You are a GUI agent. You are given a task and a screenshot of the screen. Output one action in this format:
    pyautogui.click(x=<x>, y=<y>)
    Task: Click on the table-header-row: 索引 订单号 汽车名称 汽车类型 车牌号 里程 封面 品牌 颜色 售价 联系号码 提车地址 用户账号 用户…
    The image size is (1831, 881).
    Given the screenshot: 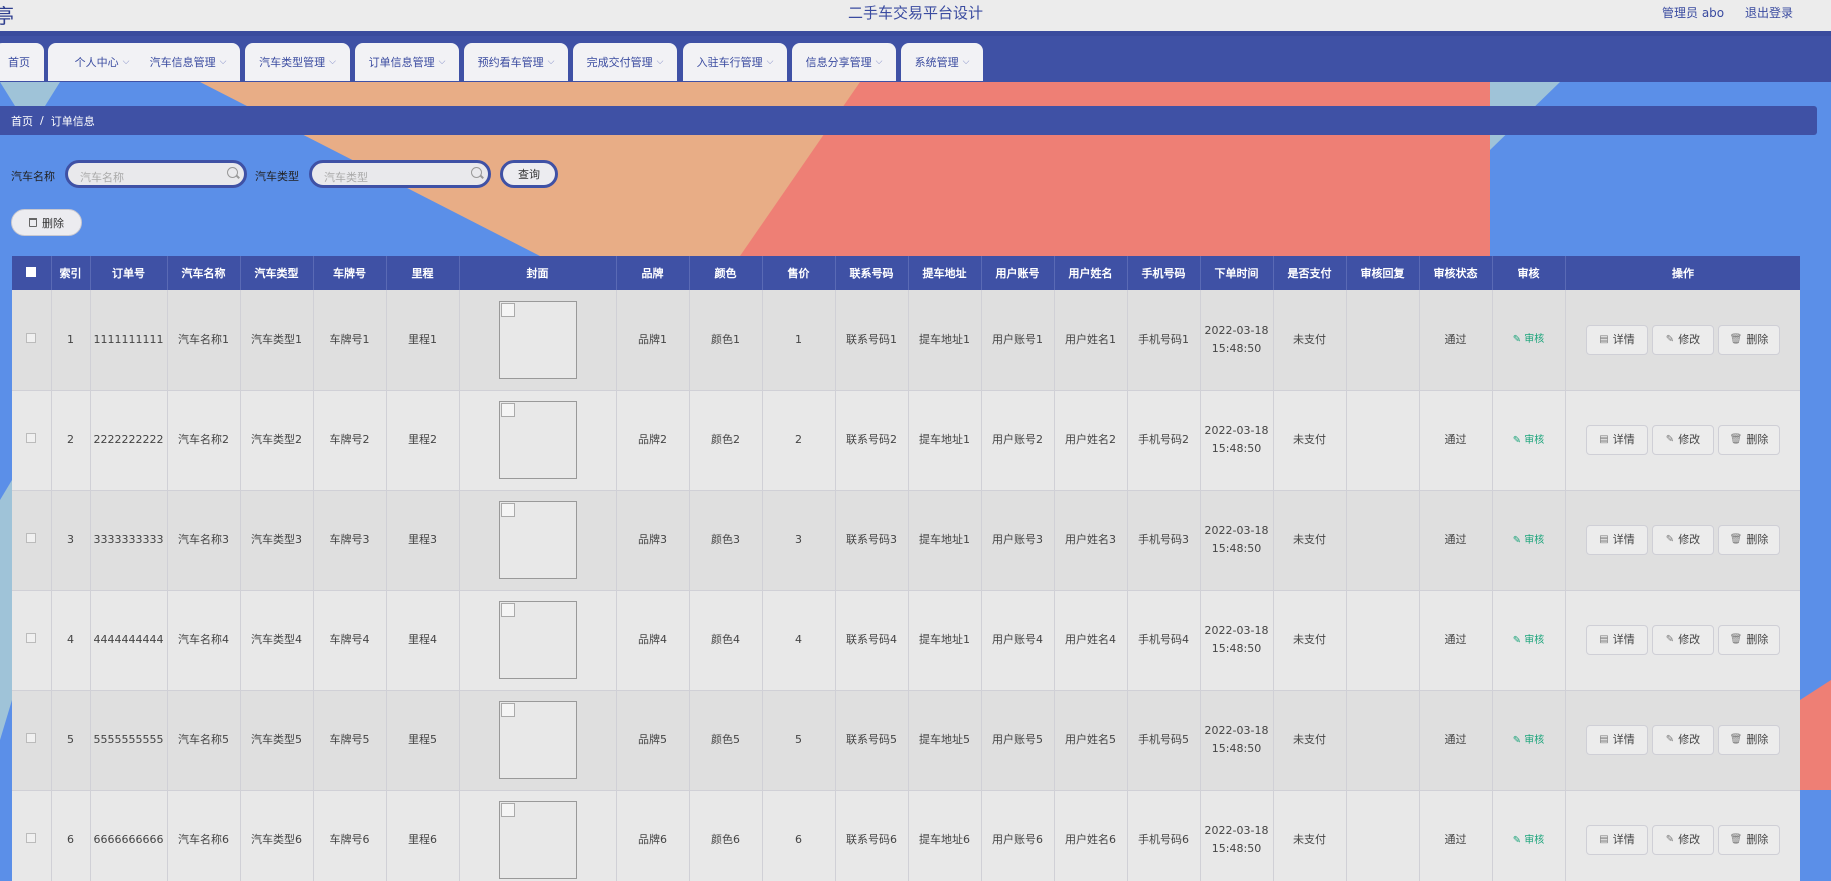 What is the action you would take?
    pyautogui.click(x=906, y=273)
    